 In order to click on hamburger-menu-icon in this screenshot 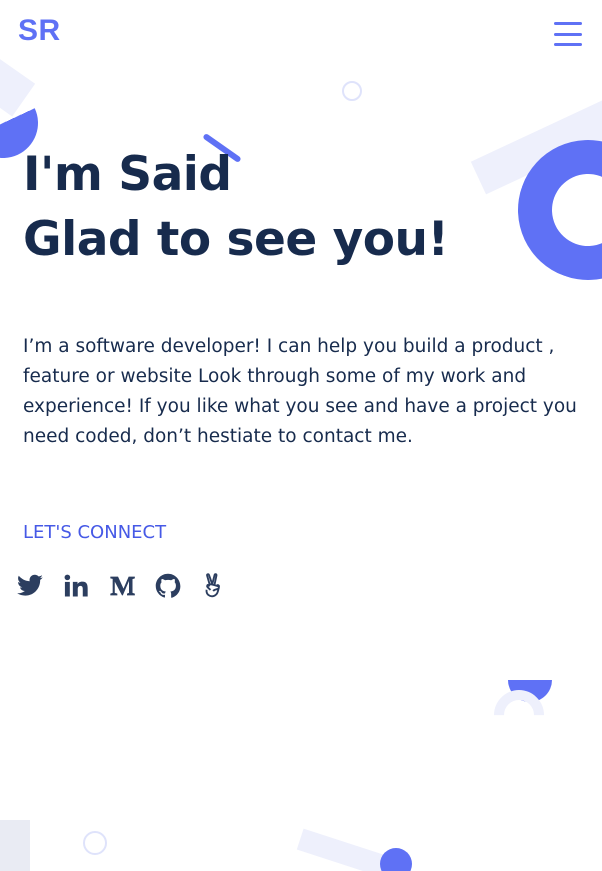, I will do `click(568, 34)`.